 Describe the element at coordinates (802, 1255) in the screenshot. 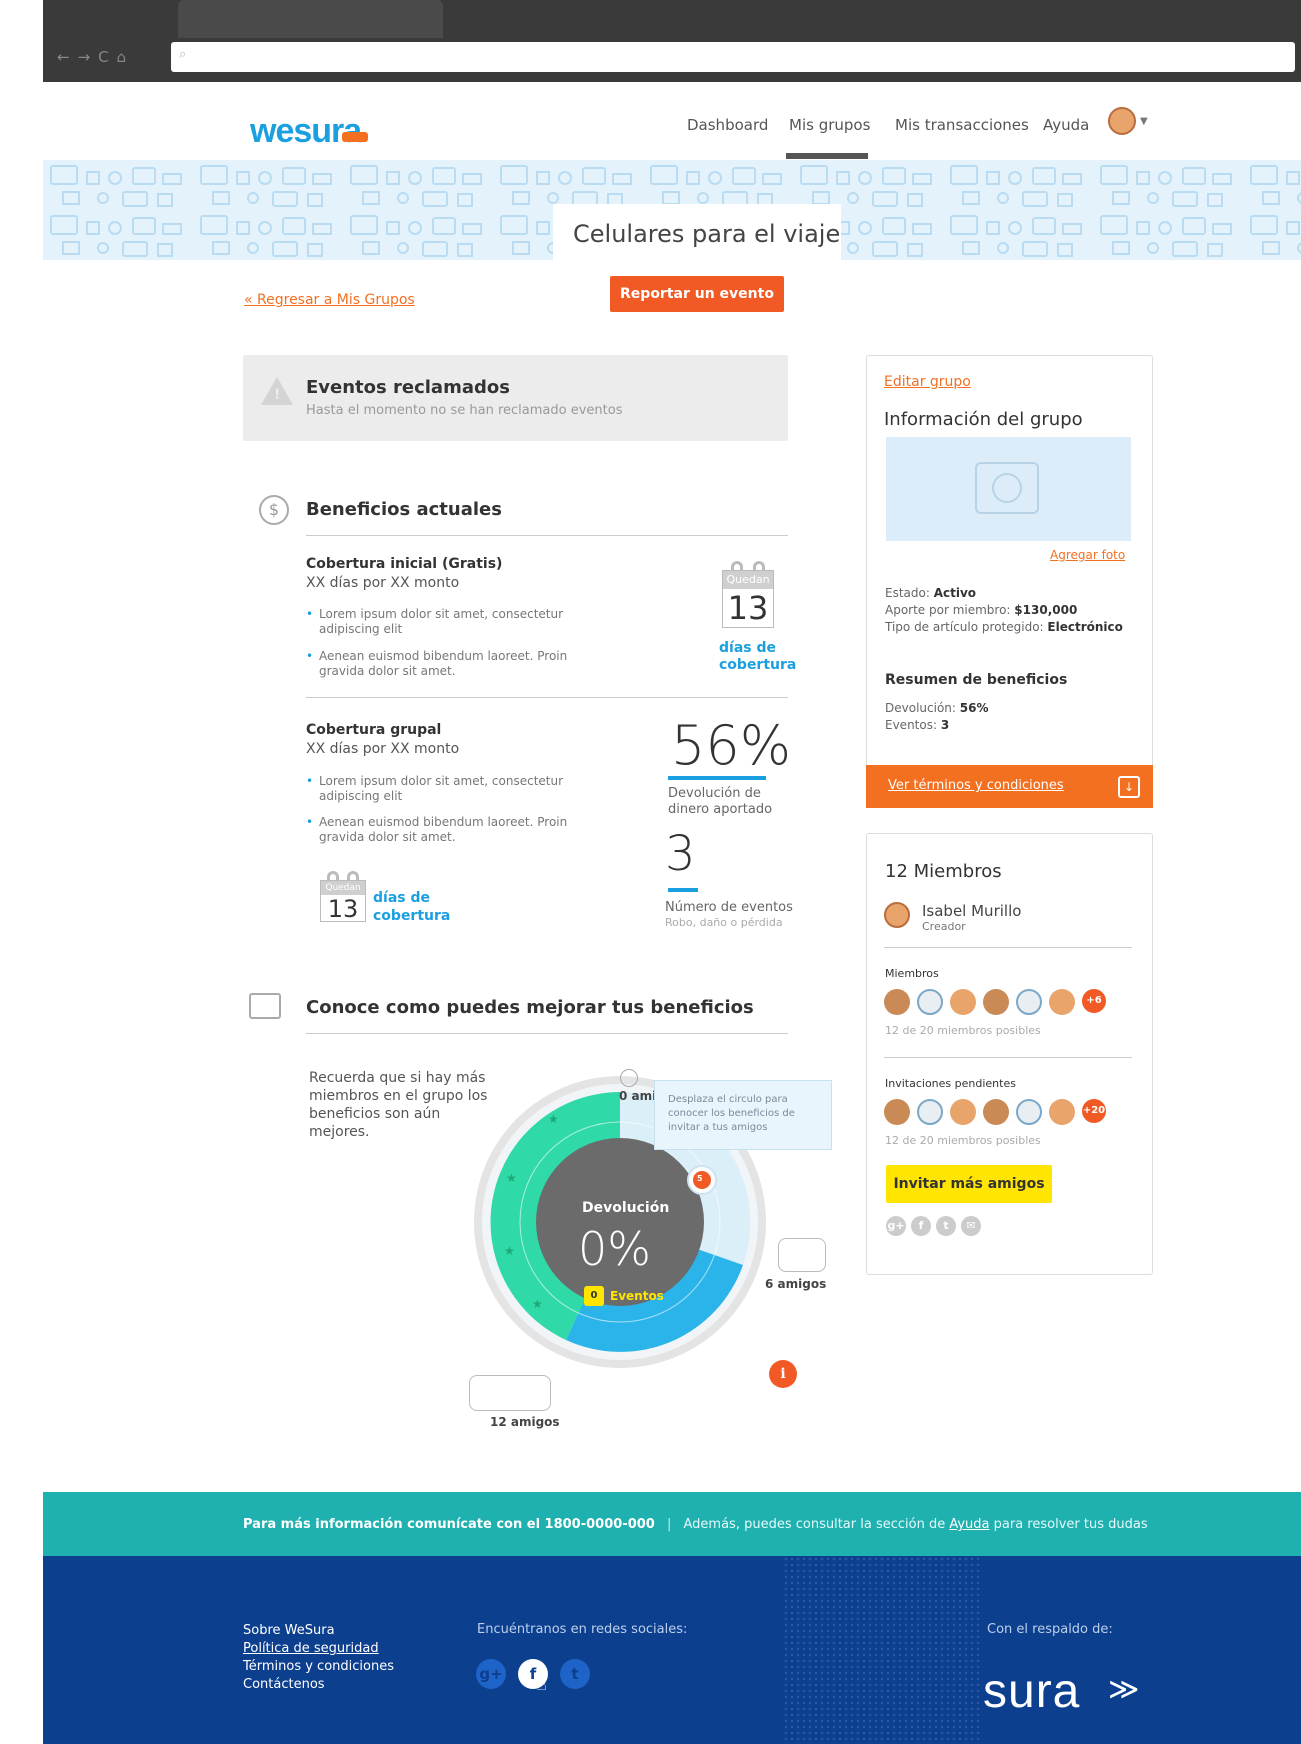

I see `group-icon` at that location.